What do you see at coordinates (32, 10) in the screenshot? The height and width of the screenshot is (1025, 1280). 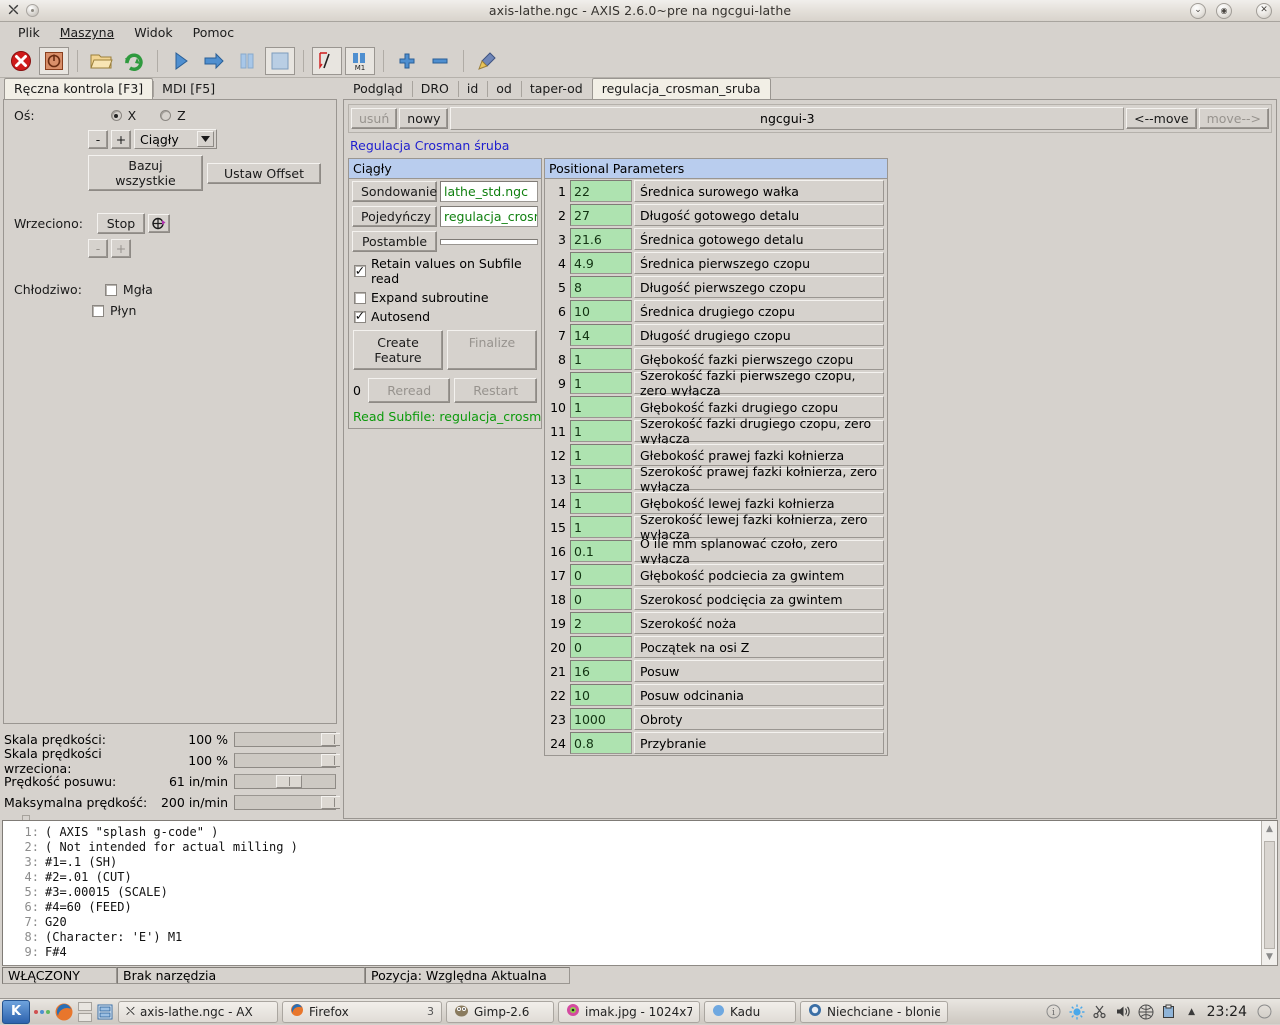 I see `window-menu-icon` at bounding box center [32, 10].